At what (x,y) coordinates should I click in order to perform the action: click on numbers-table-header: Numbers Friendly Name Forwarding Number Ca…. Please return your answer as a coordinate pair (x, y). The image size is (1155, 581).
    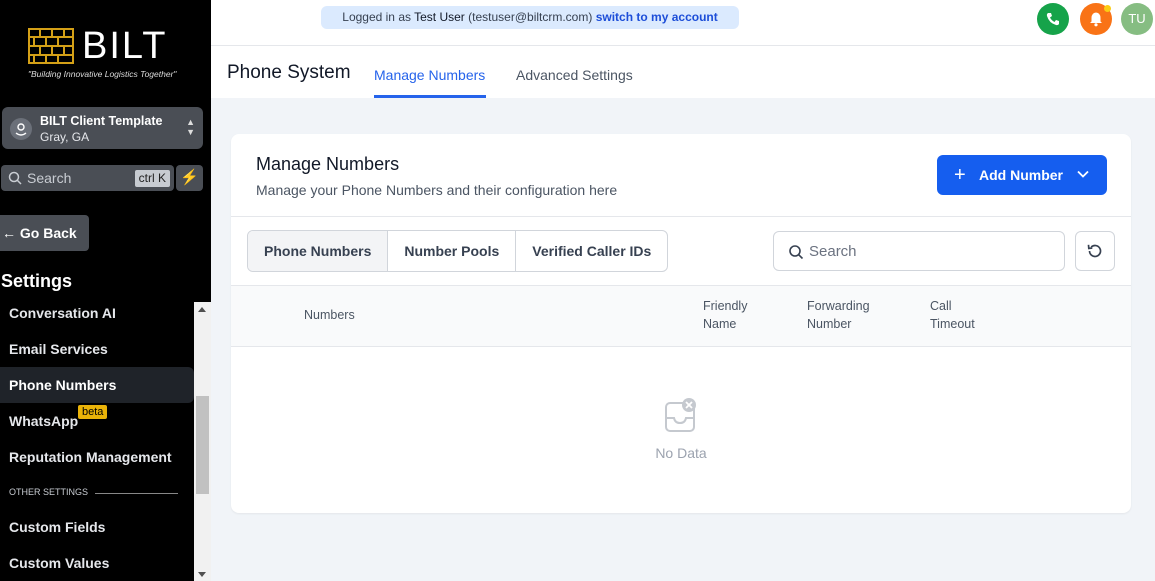
    Looking at the image, I should click on (681, 316).